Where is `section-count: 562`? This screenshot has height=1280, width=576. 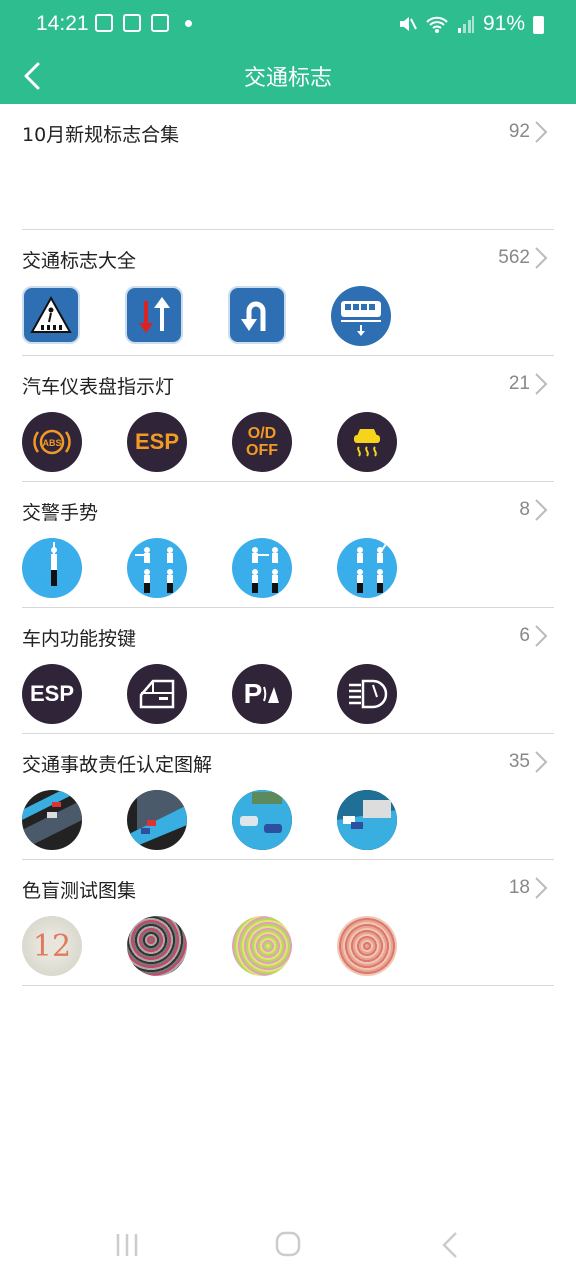 section-count: 562 is located at coordinates (514, 257).